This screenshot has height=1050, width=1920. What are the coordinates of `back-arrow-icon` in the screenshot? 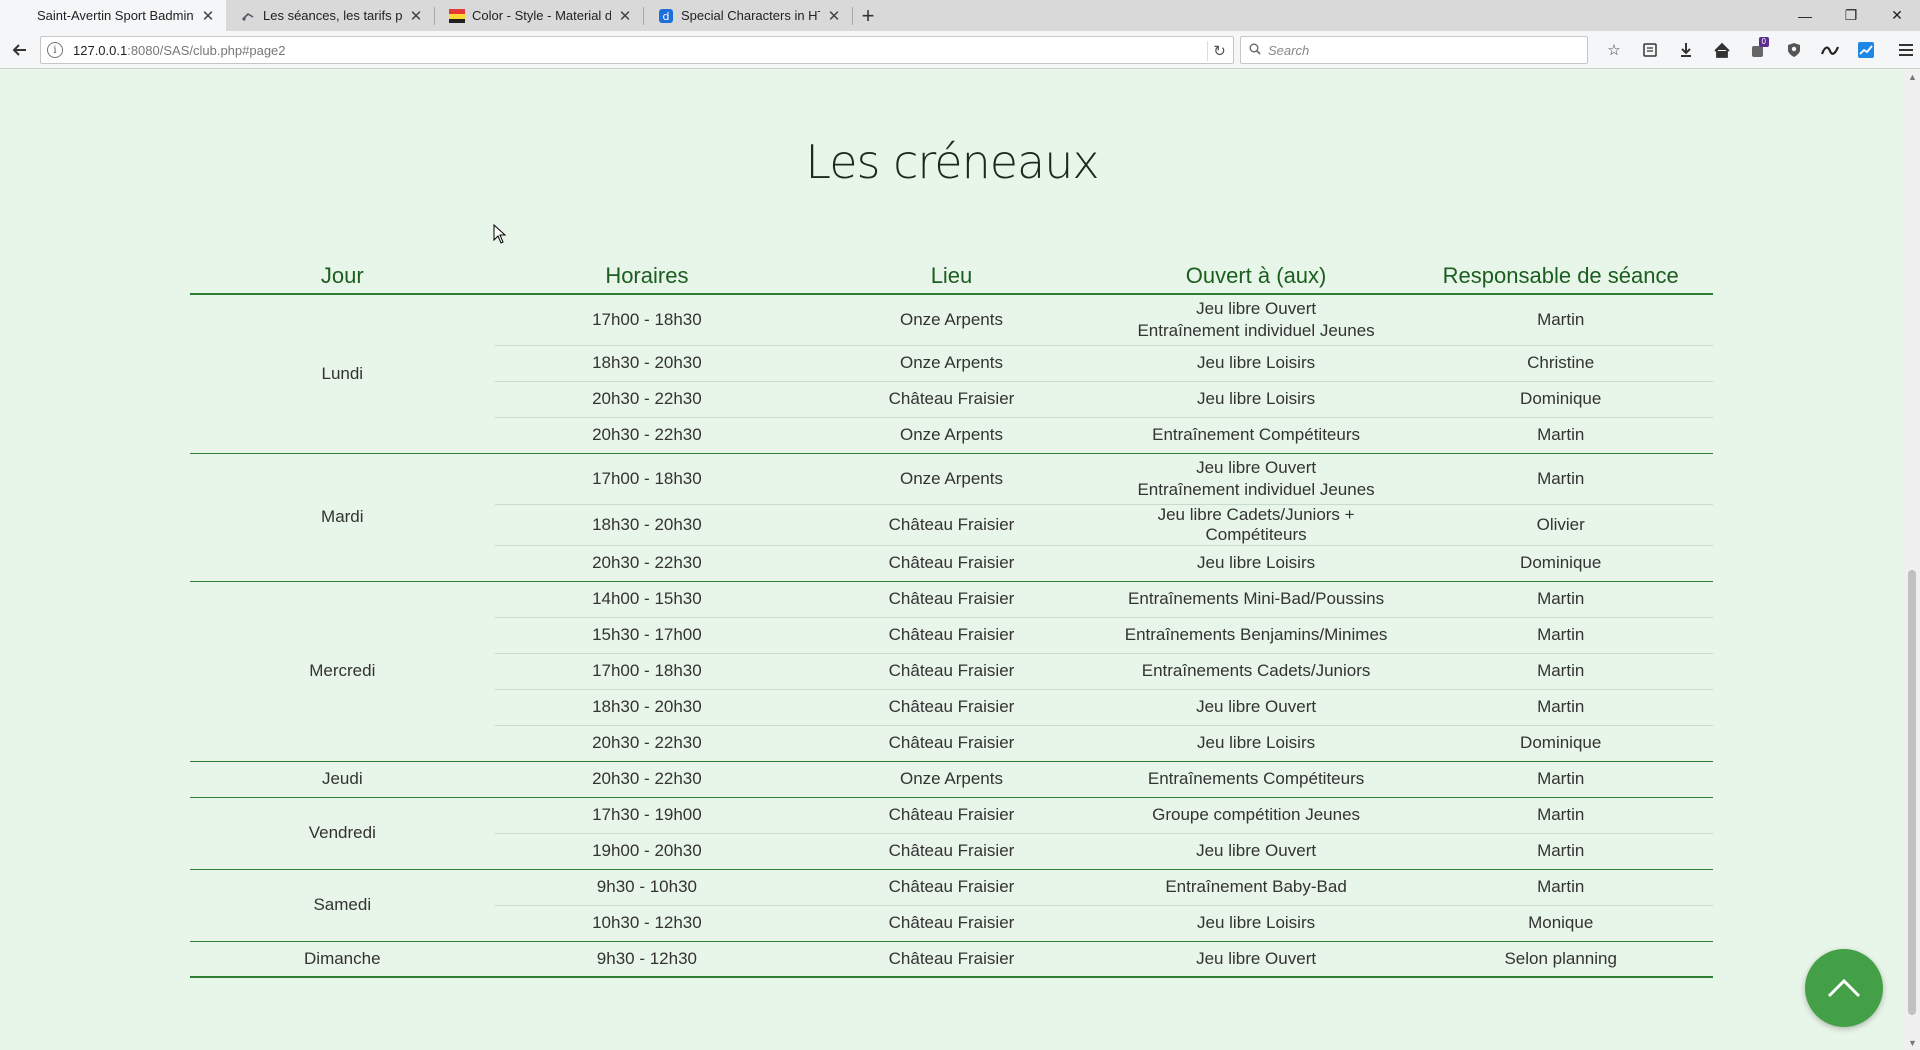 It's located at (19, 49).